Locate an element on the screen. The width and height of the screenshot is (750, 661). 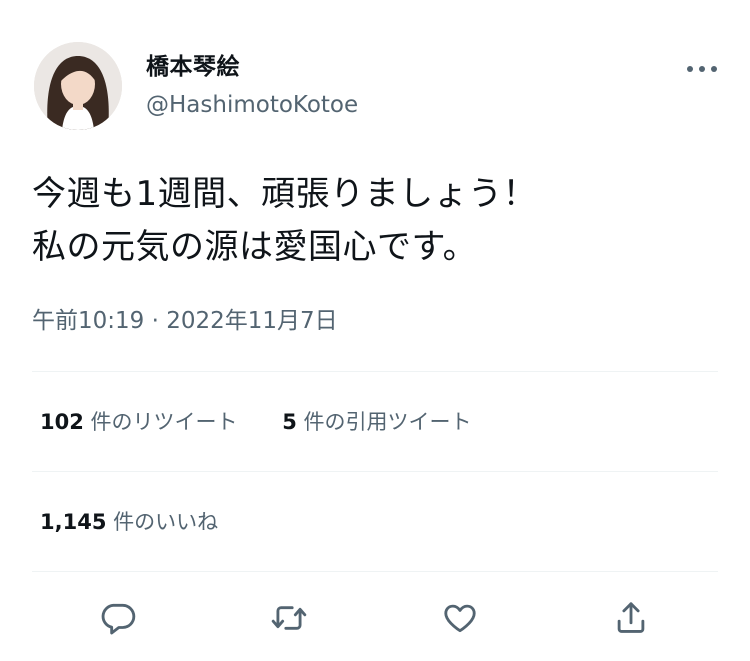
tweet-text-line-1: 今週も1週間、頑張りましょう！ is located at coordinates (285, 194).